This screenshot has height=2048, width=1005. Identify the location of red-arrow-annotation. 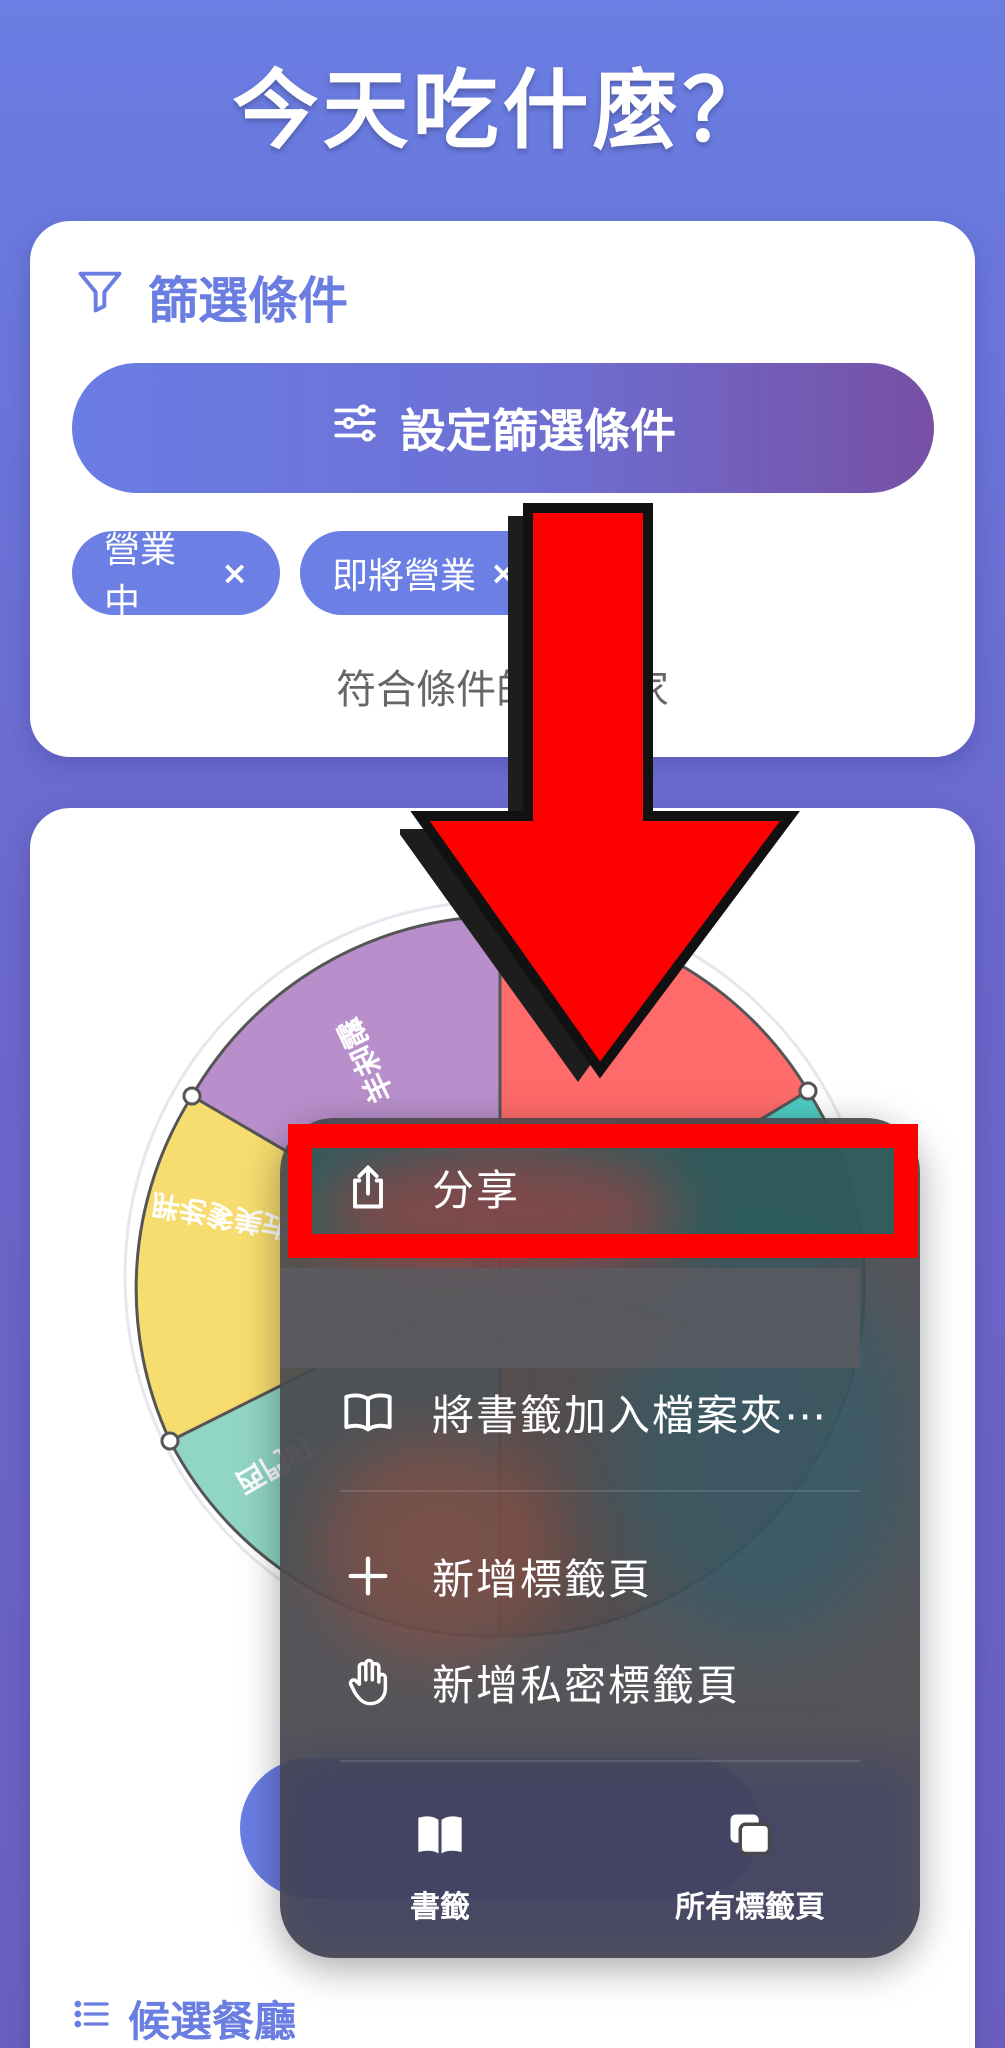
(608, 810).